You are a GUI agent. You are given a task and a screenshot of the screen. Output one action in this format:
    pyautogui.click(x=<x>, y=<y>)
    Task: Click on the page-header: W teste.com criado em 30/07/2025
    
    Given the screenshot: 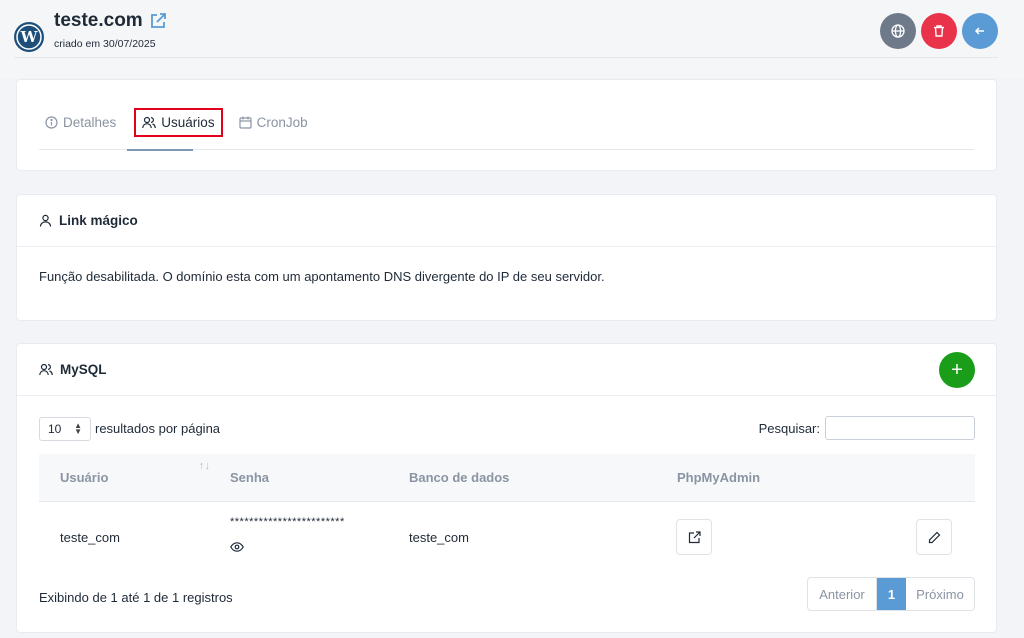 What is the action you would take?
    pyautogui.click(x=512, y=39)
    